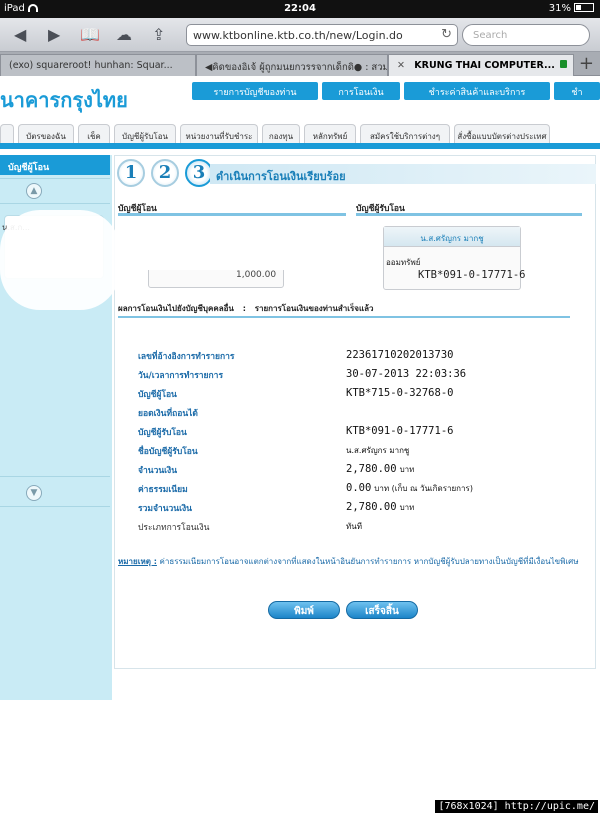  What do you see at coordinates (60, 260) in the screenshot?
I see `redaction-smudge` at bounding box center [60, 260].